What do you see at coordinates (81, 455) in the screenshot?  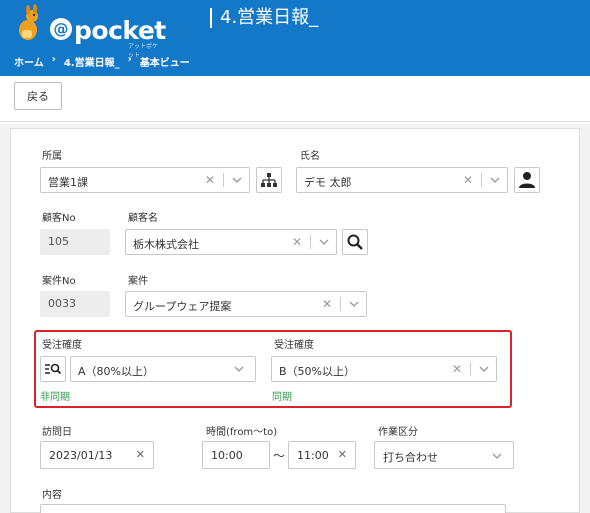 I see `visit-date-value: 2023/01/13` at bounding box center [81, 455].